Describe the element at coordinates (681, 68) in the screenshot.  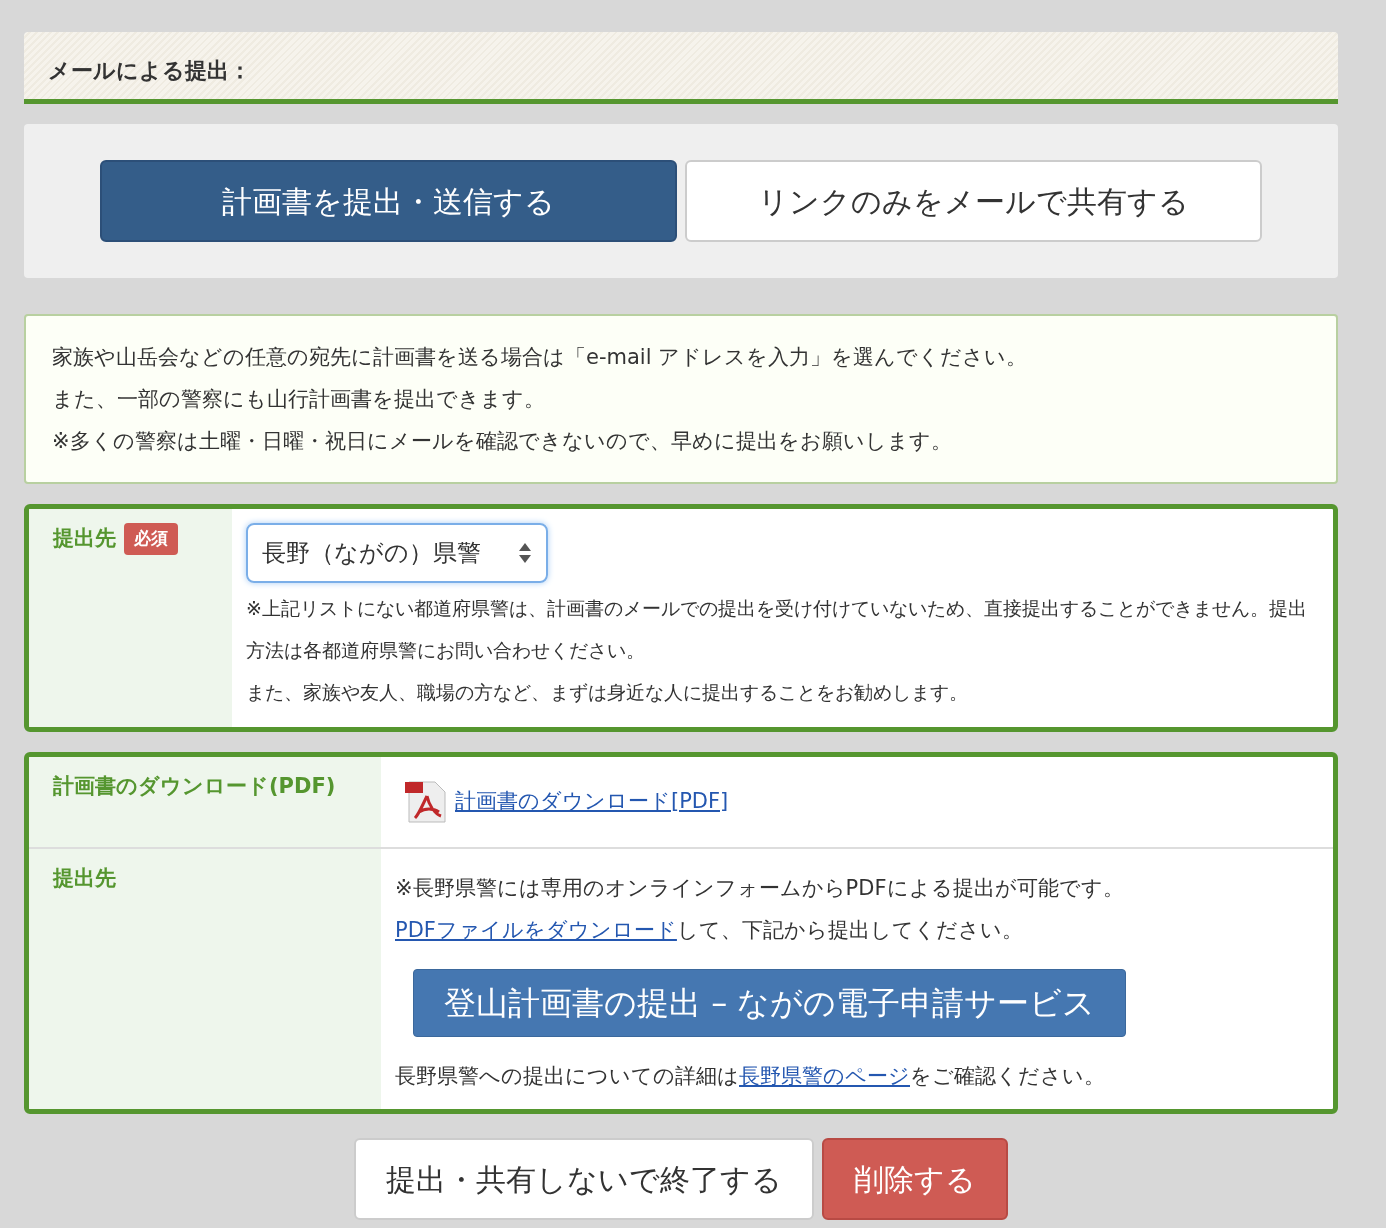
I see `section-title: メールによる提出：` at that location.